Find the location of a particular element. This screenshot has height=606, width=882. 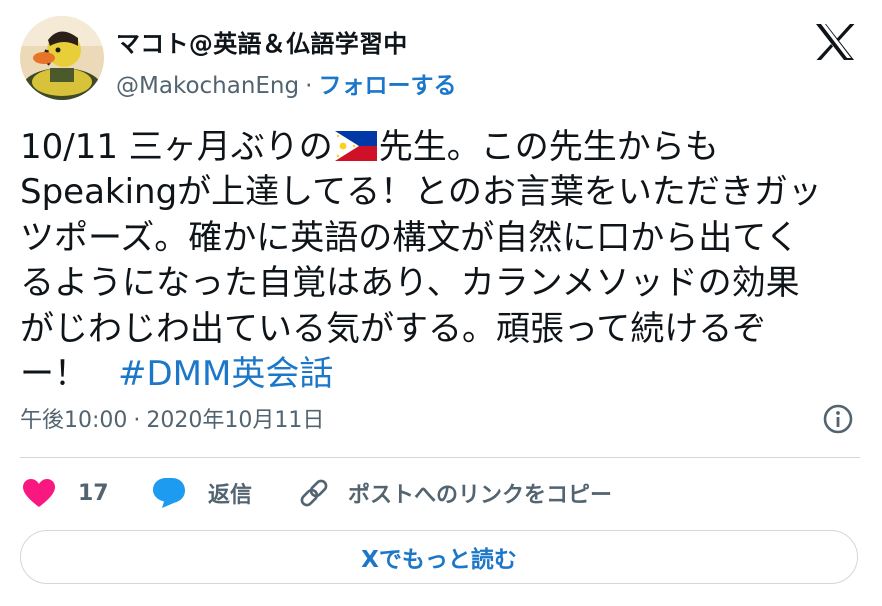

hashtag-link: #DMM英会話 is located at coordinates (225, 374).